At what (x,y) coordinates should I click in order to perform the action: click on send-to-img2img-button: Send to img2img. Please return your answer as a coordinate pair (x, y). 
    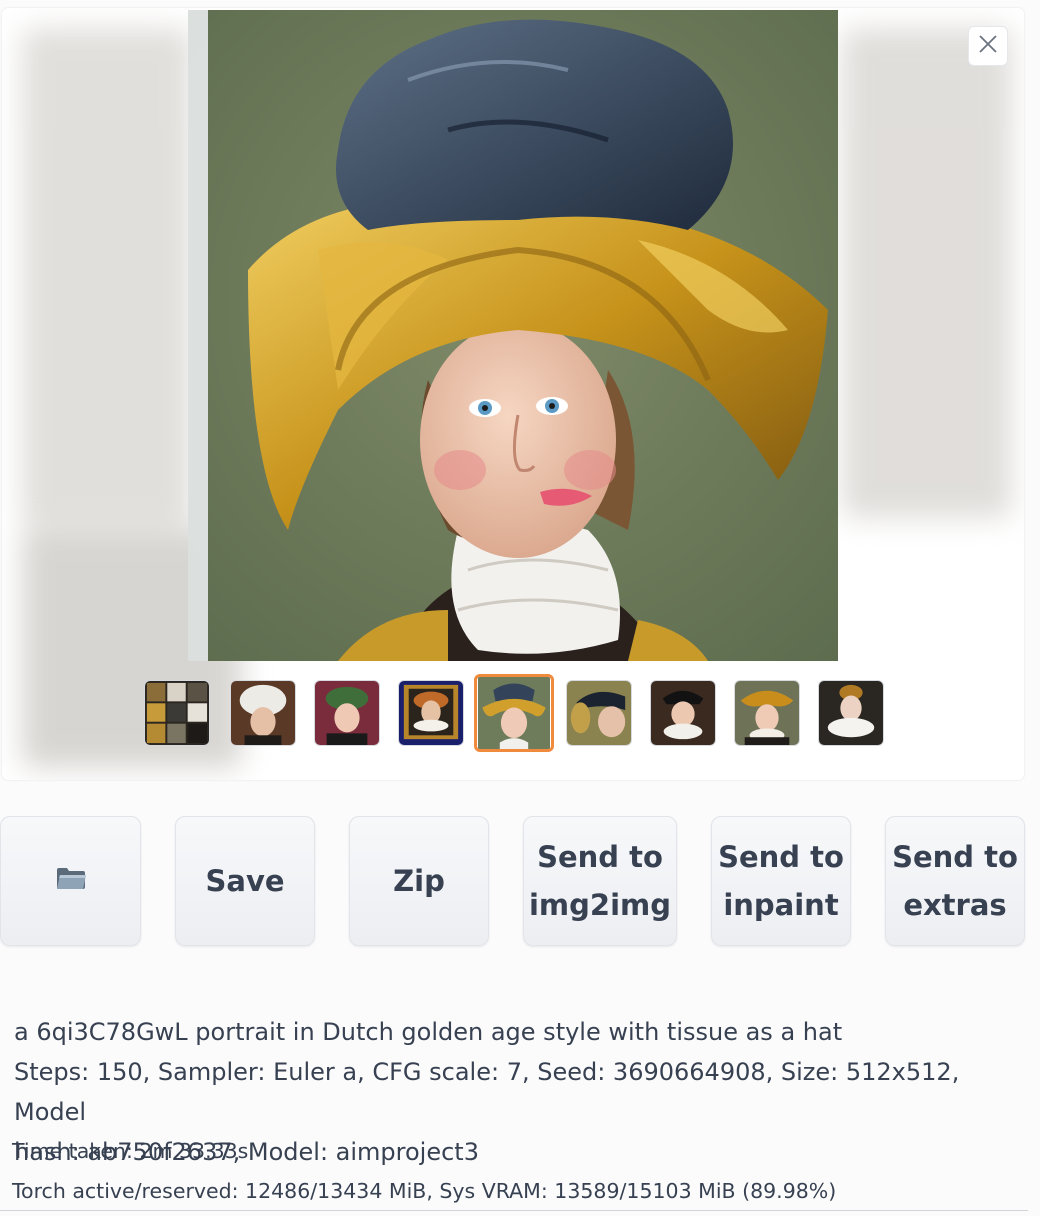
    Looking at the image, I should click on (600, 881).